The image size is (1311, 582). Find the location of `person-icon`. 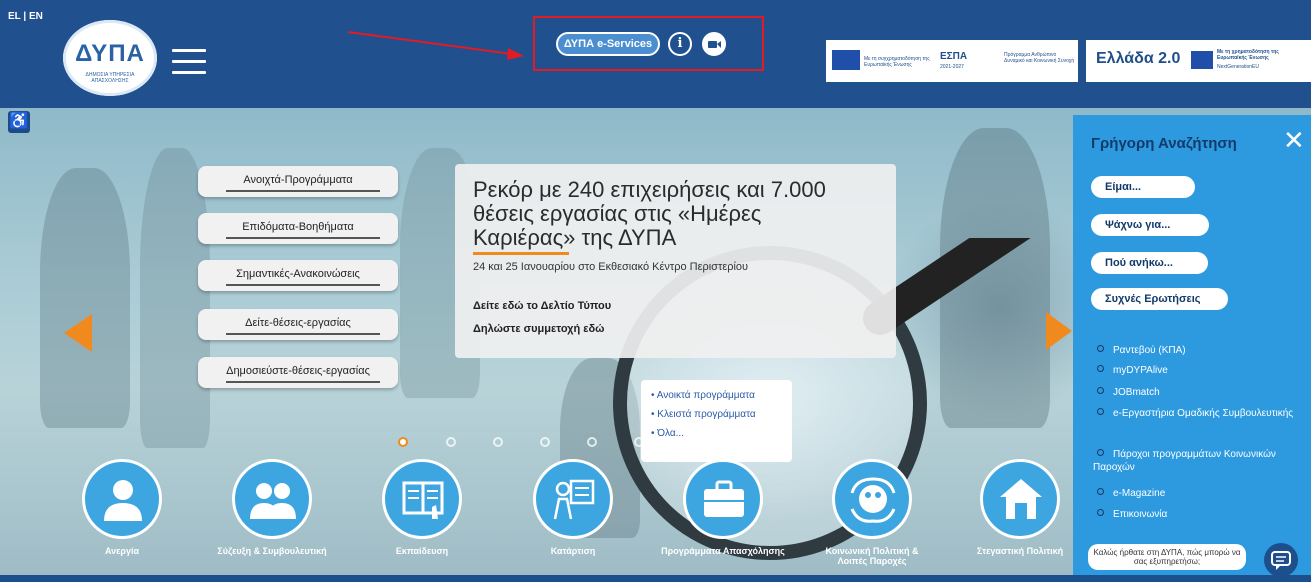

person-icon is located at coordinates (122, 499).